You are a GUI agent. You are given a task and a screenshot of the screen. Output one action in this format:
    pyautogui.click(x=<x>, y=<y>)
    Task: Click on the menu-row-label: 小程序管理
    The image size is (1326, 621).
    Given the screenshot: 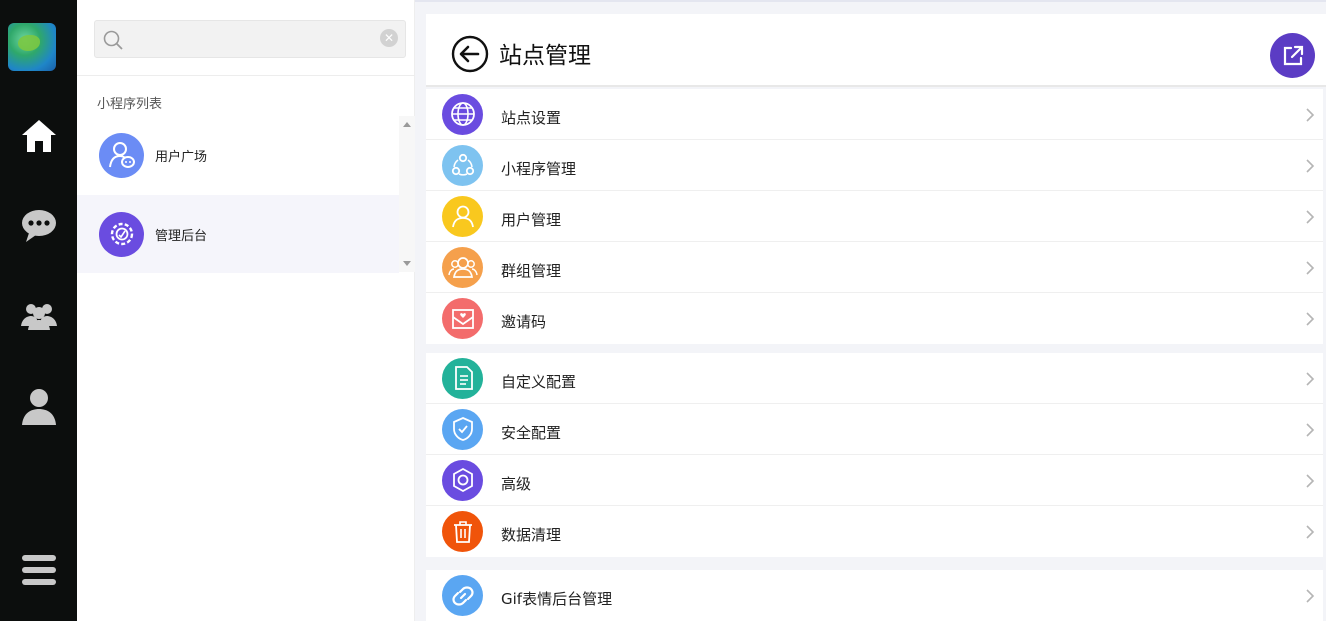 What is the action you would take?
    pyautogui.click(x=539, y=169)
    